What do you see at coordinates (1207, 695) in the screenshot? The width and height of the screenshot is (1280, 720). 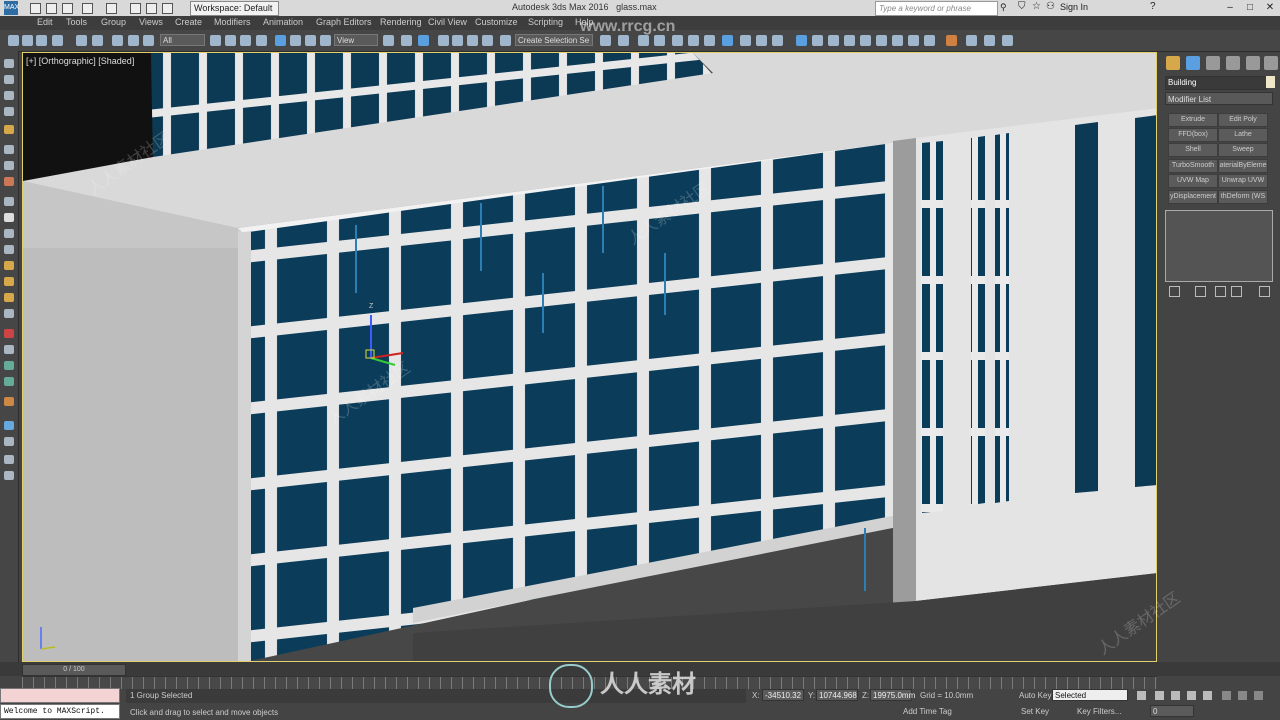 I see `go-to-end-icon` at bounding box center [1207, 695].